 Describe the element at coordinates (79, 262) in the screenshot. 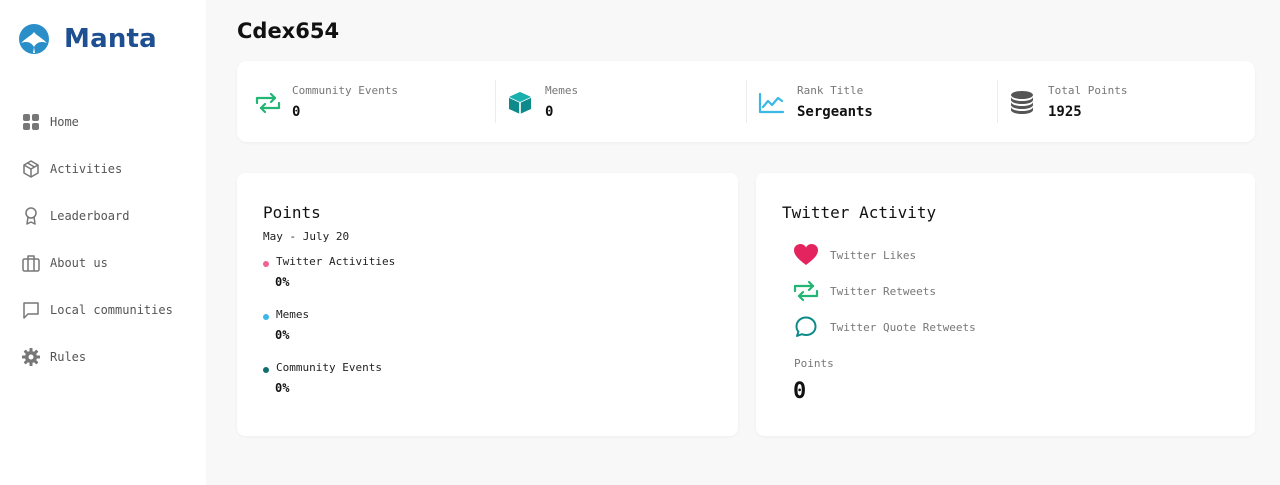

I see `sidebar-item-label: About us` at that location.